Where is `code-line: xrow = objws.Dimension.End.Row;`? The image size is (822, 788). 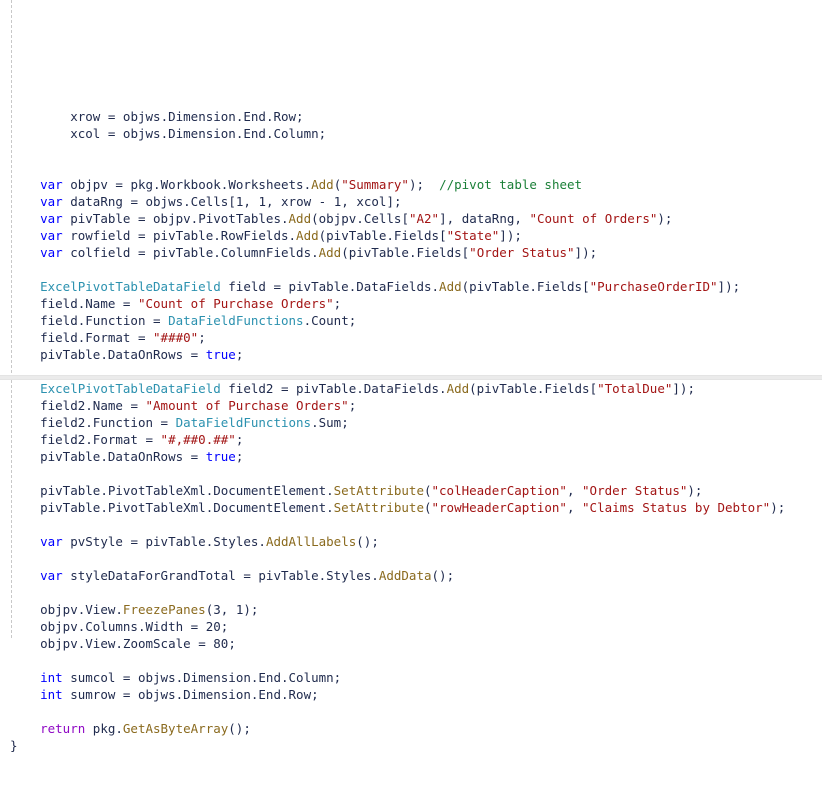 code-line: xrow = objws.Dimension.End.Row; is located at coordinates (411, 116).